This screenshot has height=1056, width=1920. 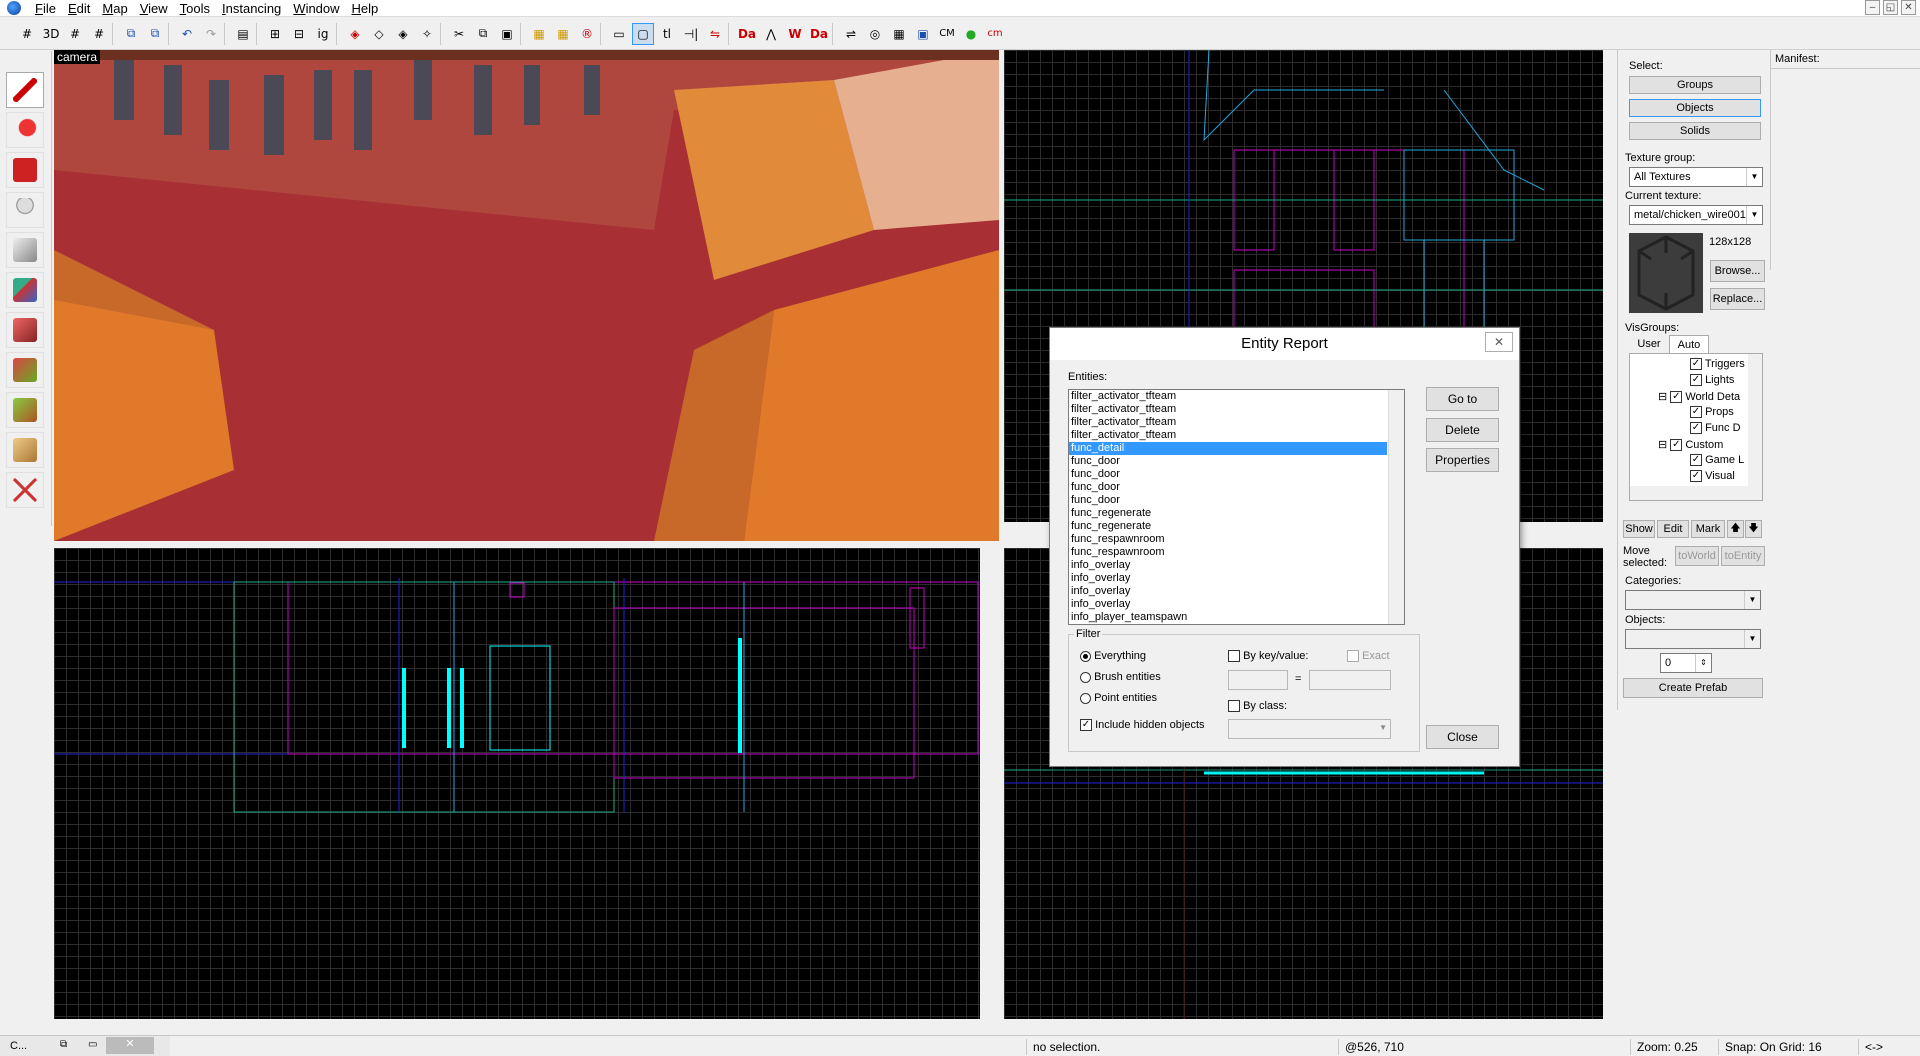 I want to click on camera-tool, so click(x=25, y=170).